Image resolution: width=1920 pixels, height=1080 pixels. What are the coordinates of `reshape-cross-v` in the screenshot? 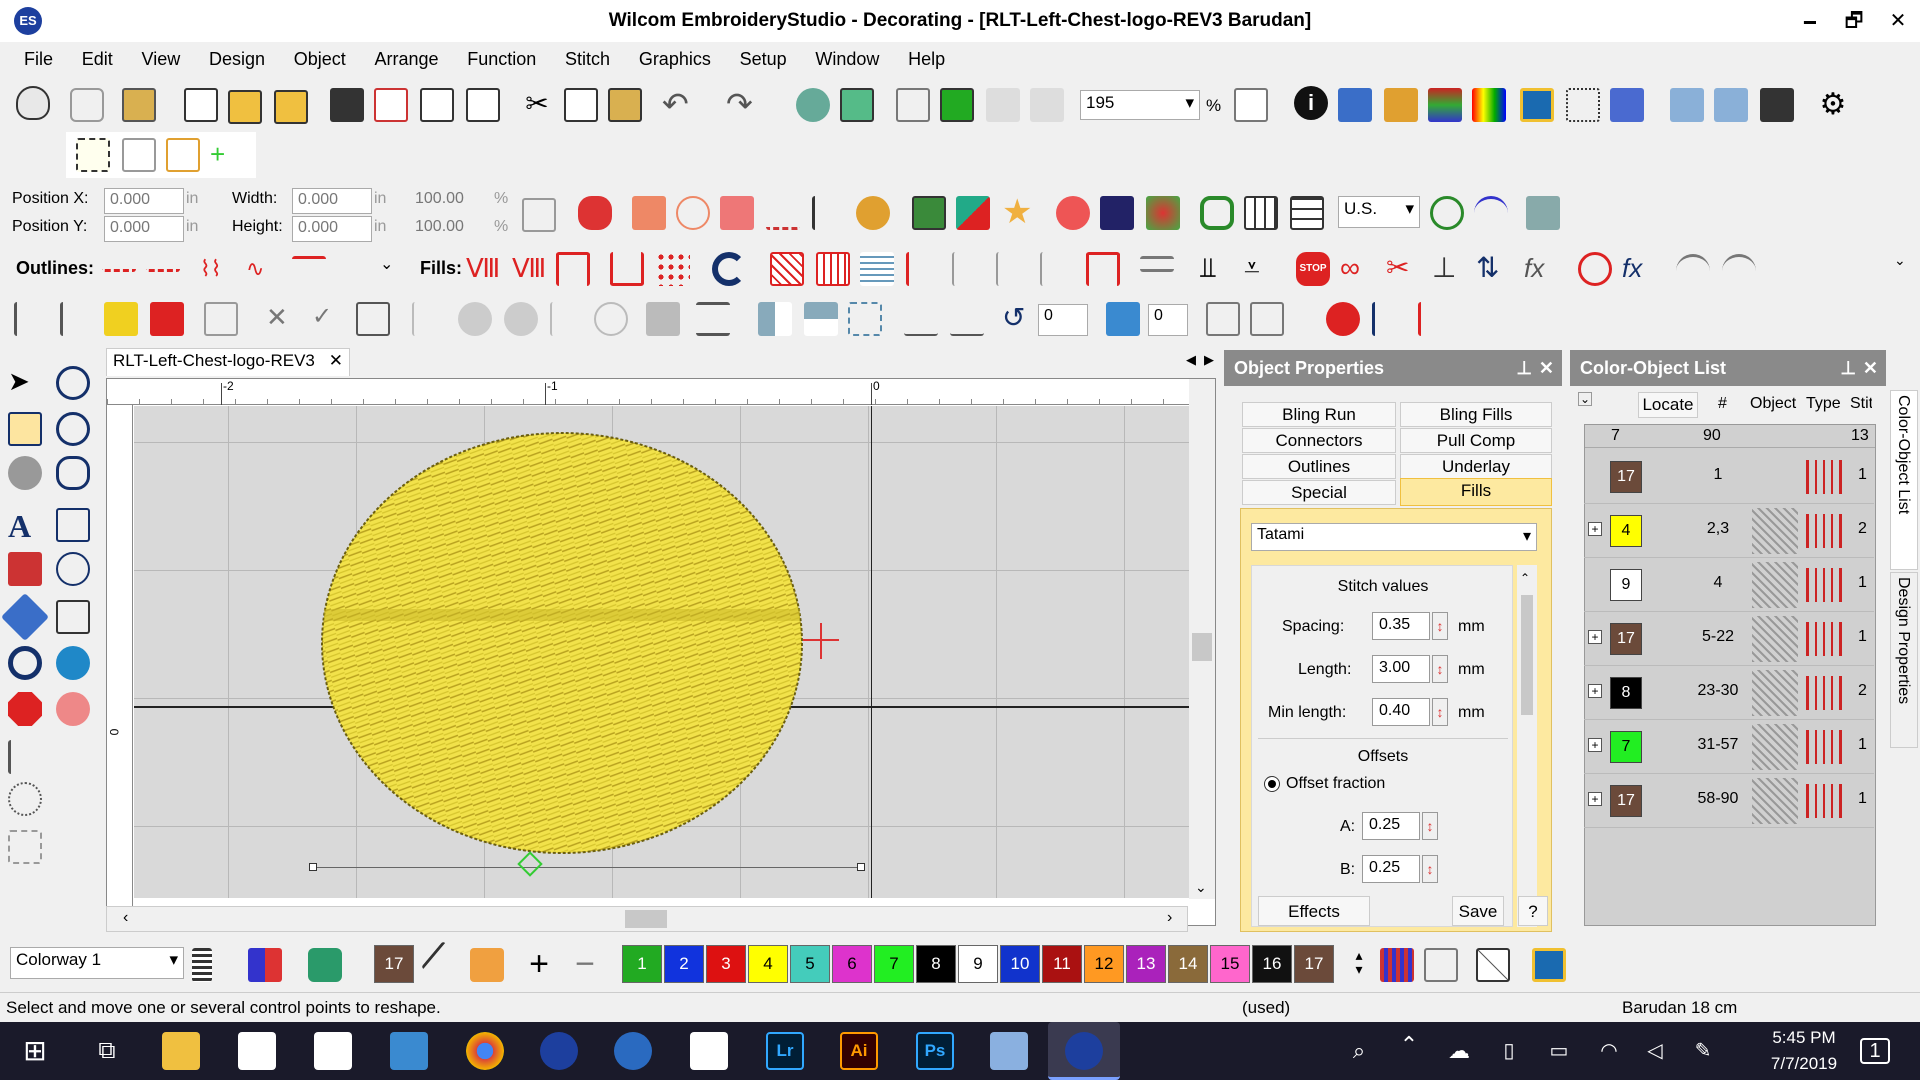 It's located at (821, 641).